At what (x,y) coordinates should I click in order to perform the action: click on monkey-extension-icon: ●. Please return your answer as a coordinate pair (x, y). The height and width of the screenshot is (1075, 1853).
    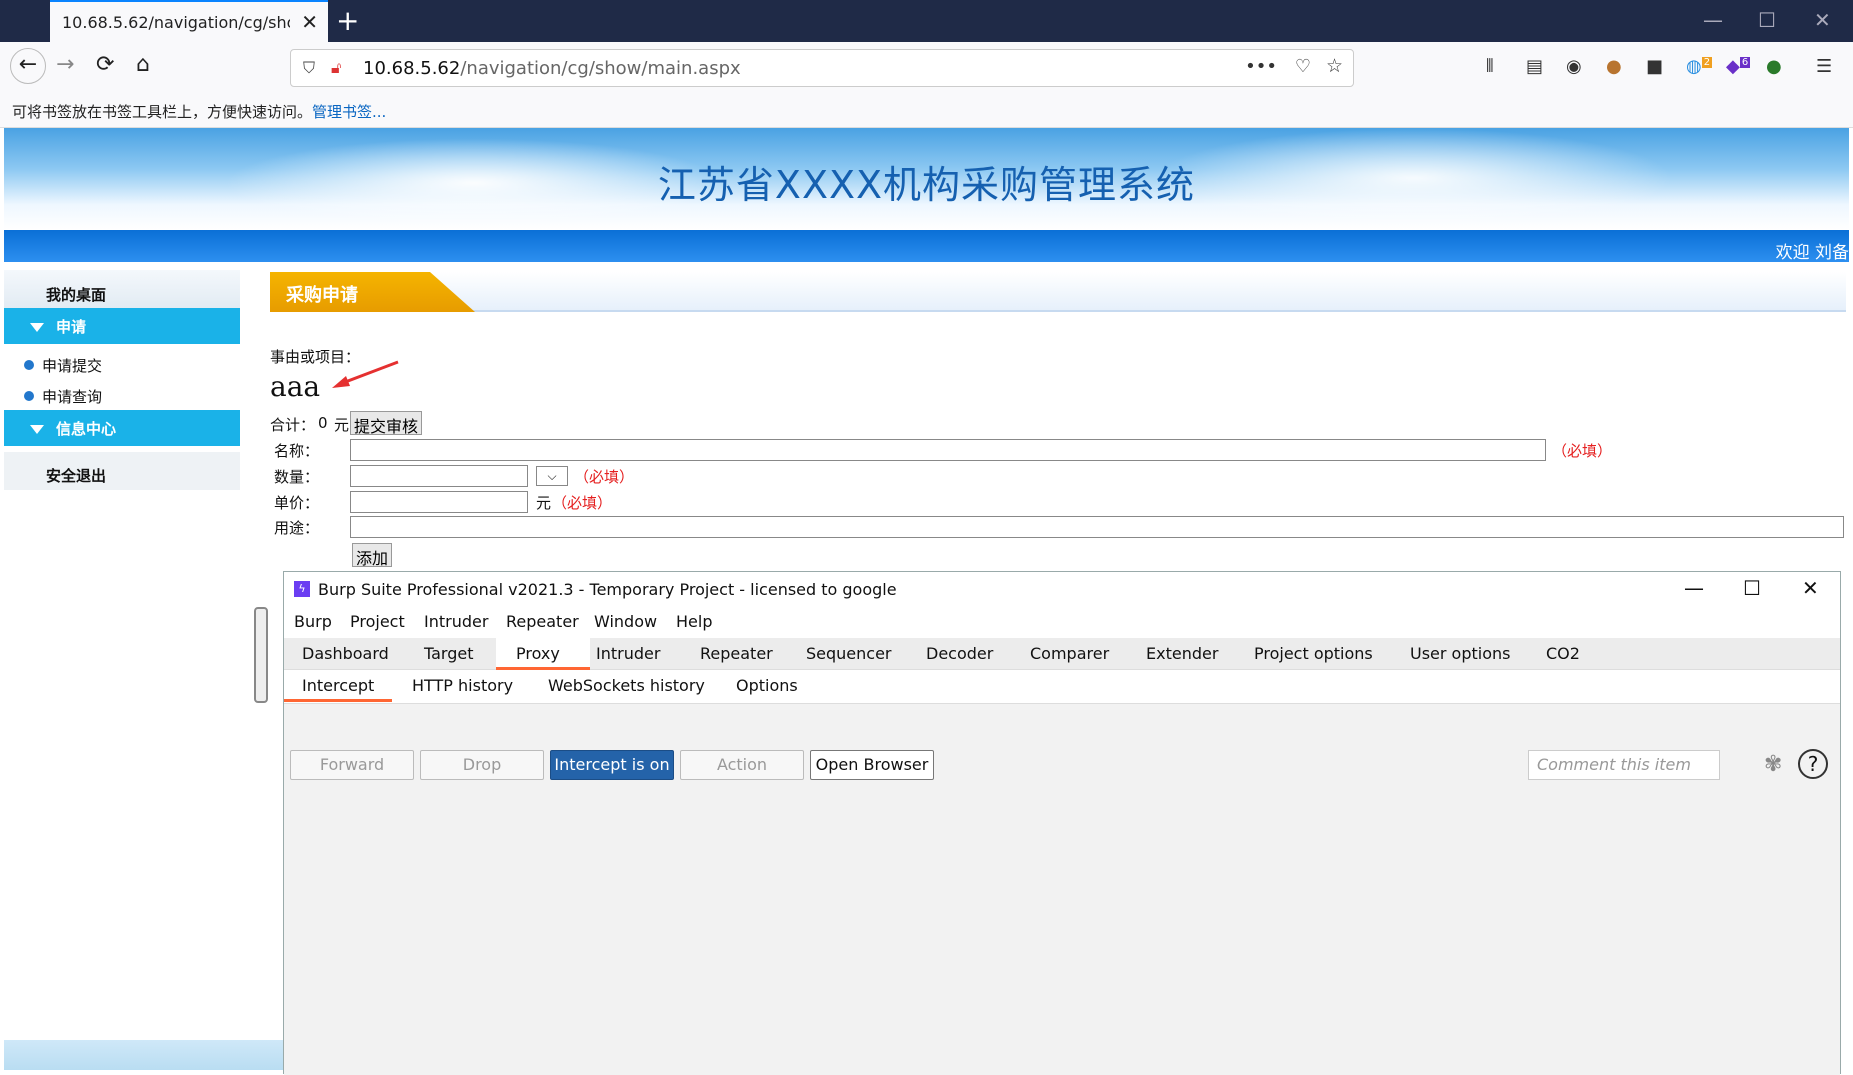
    Looking at the image, I should click on (1614, 66).